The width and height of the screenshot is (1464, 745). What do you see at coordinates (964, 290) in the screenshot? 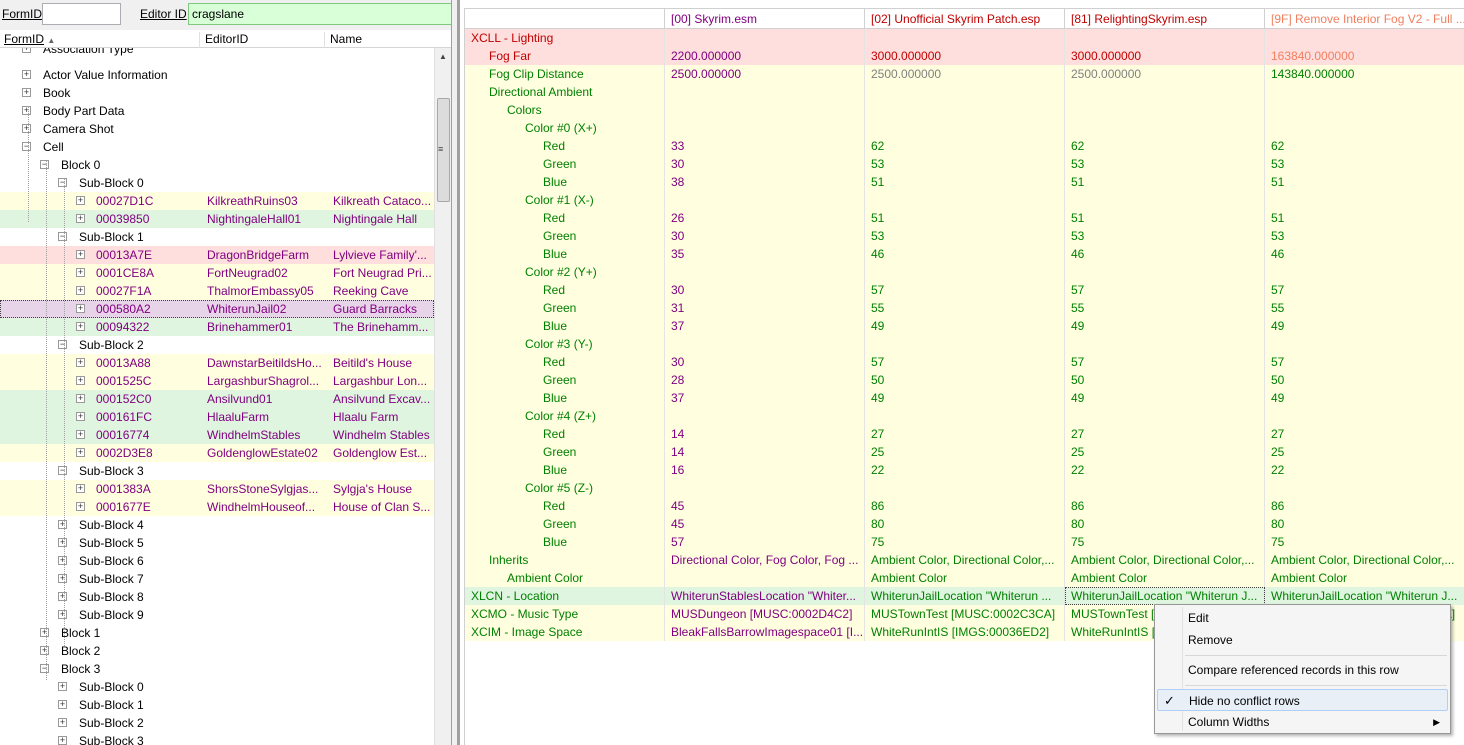
I see `grid-row: Red 30 57 57 57` at bounding box center [964, 290].